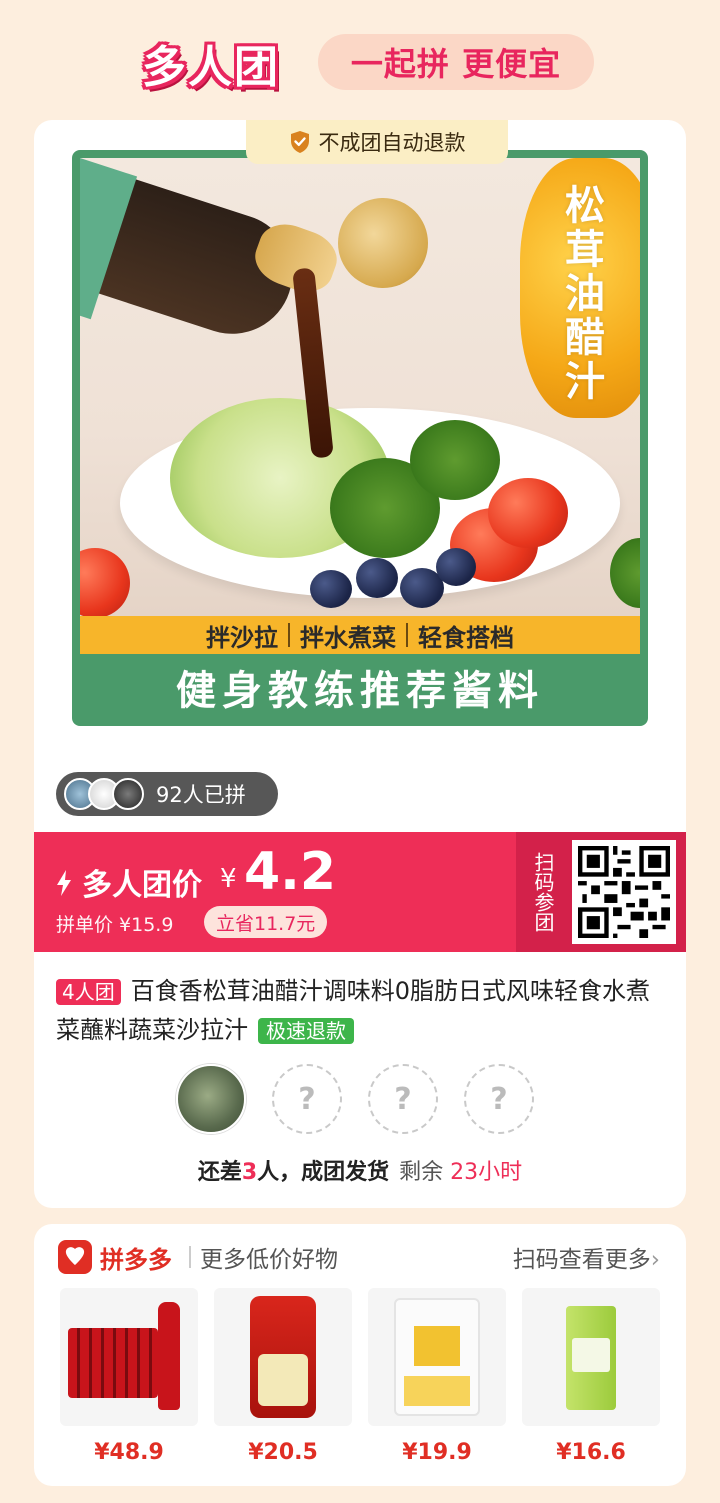 This screenshot has height=1503, width=720. I want to click on tissue-pack-image, so click(591, 1357).